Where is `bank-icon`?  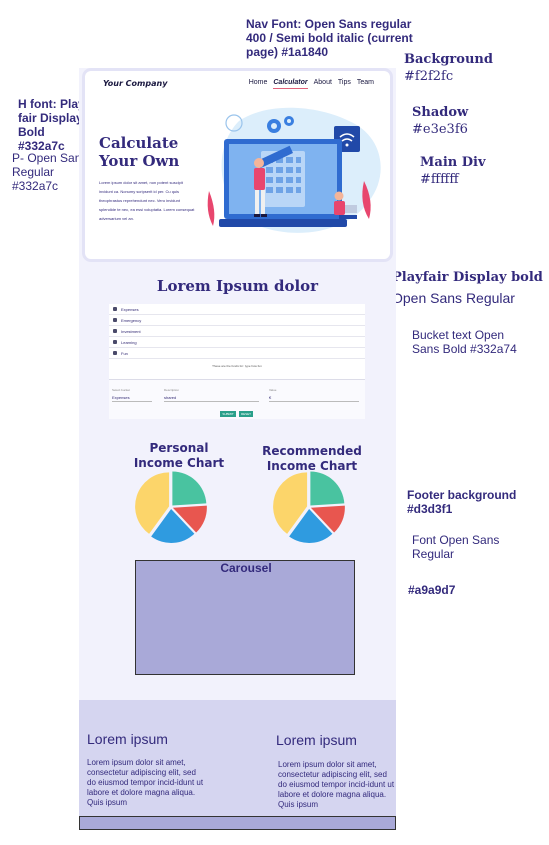
bank-icon is located at coordinates (115, 331).